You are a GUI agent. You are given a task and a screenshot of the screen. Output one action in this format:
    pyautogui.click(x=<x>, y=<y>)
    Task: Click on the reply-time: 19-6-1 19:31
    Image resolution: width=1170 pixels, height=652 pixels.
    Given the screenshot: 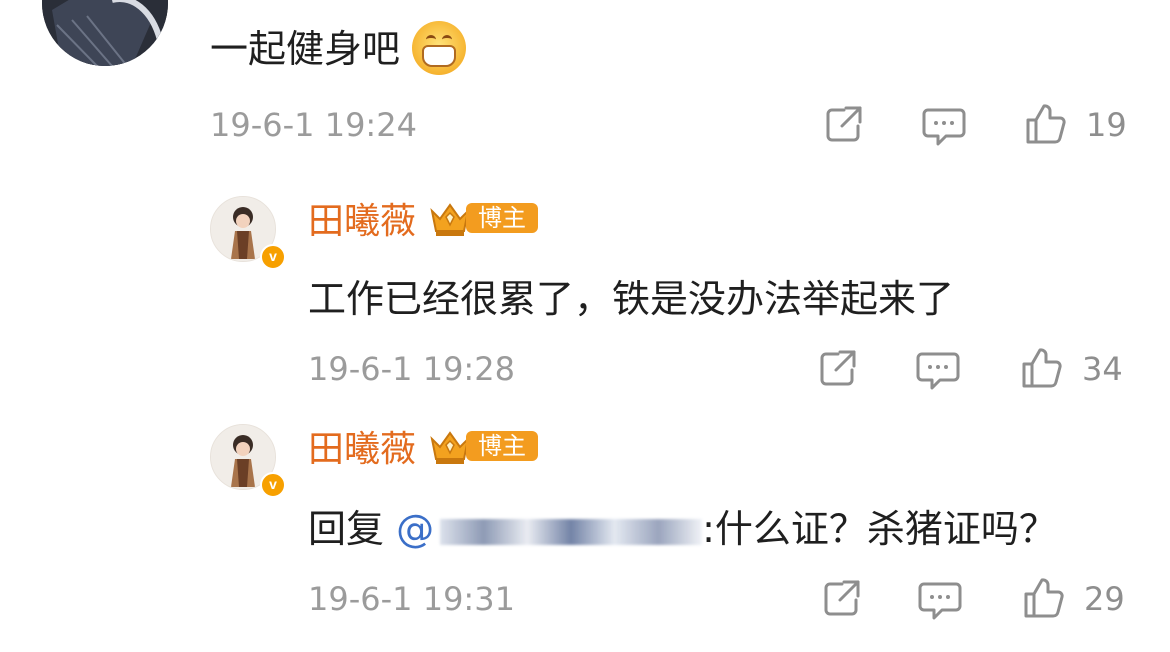 What is the action you would take?
    pyautogui.click(x=411, y=599)
    